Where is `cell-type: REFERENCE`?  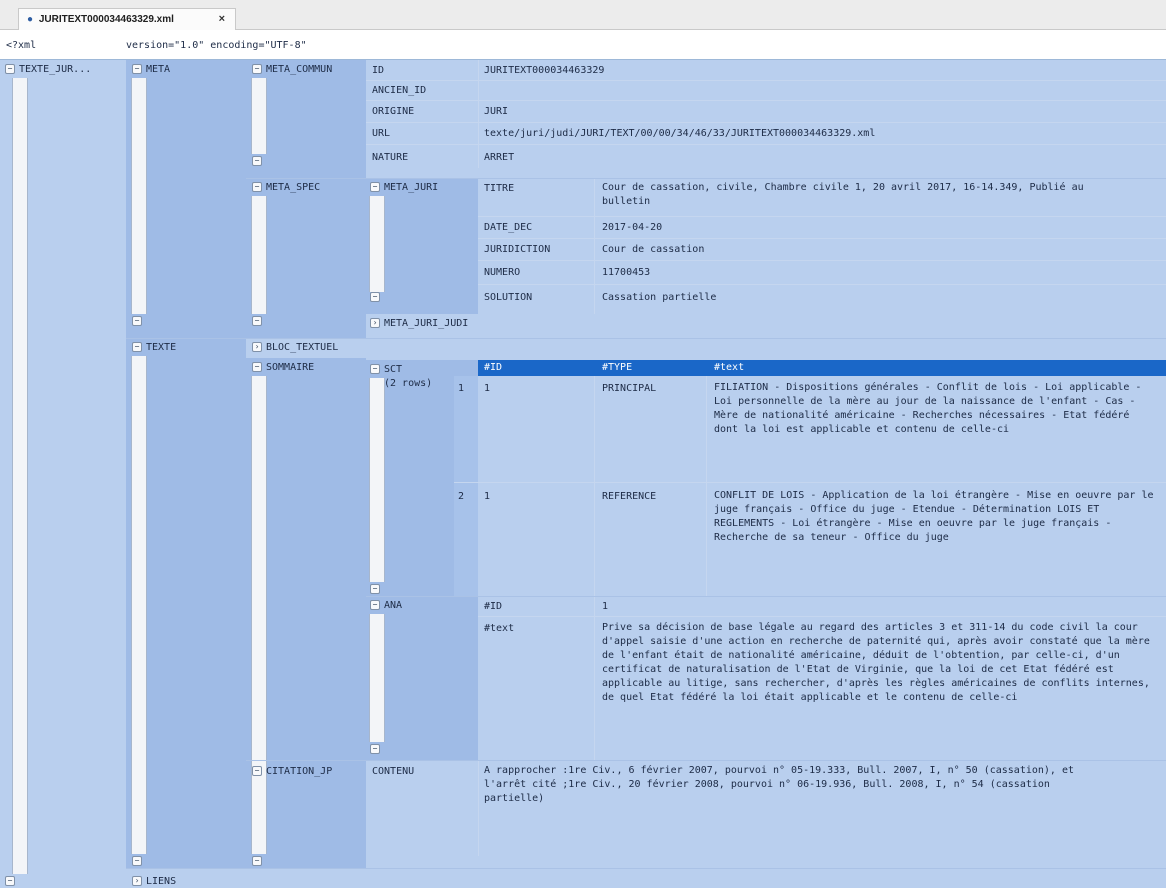
cell-type: REFERENCE is located at coordinates (629, 496).